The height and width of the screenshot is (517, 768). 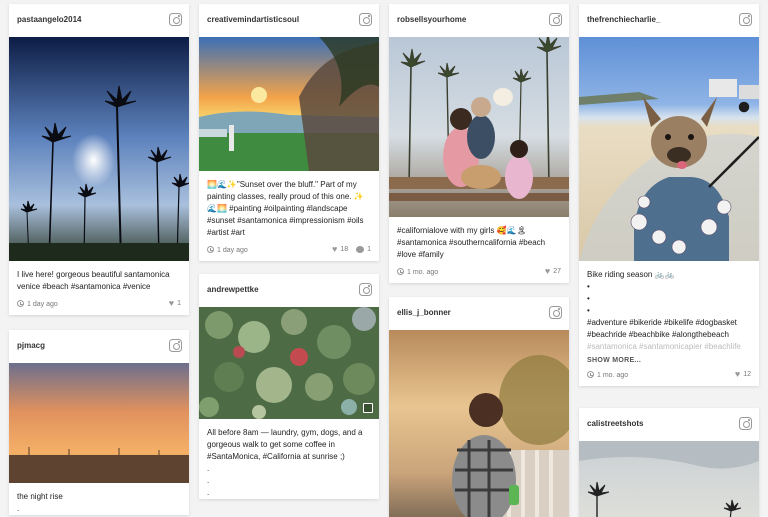 I want to click on post-caption-tail: . . ., so click(x=208, y=480).